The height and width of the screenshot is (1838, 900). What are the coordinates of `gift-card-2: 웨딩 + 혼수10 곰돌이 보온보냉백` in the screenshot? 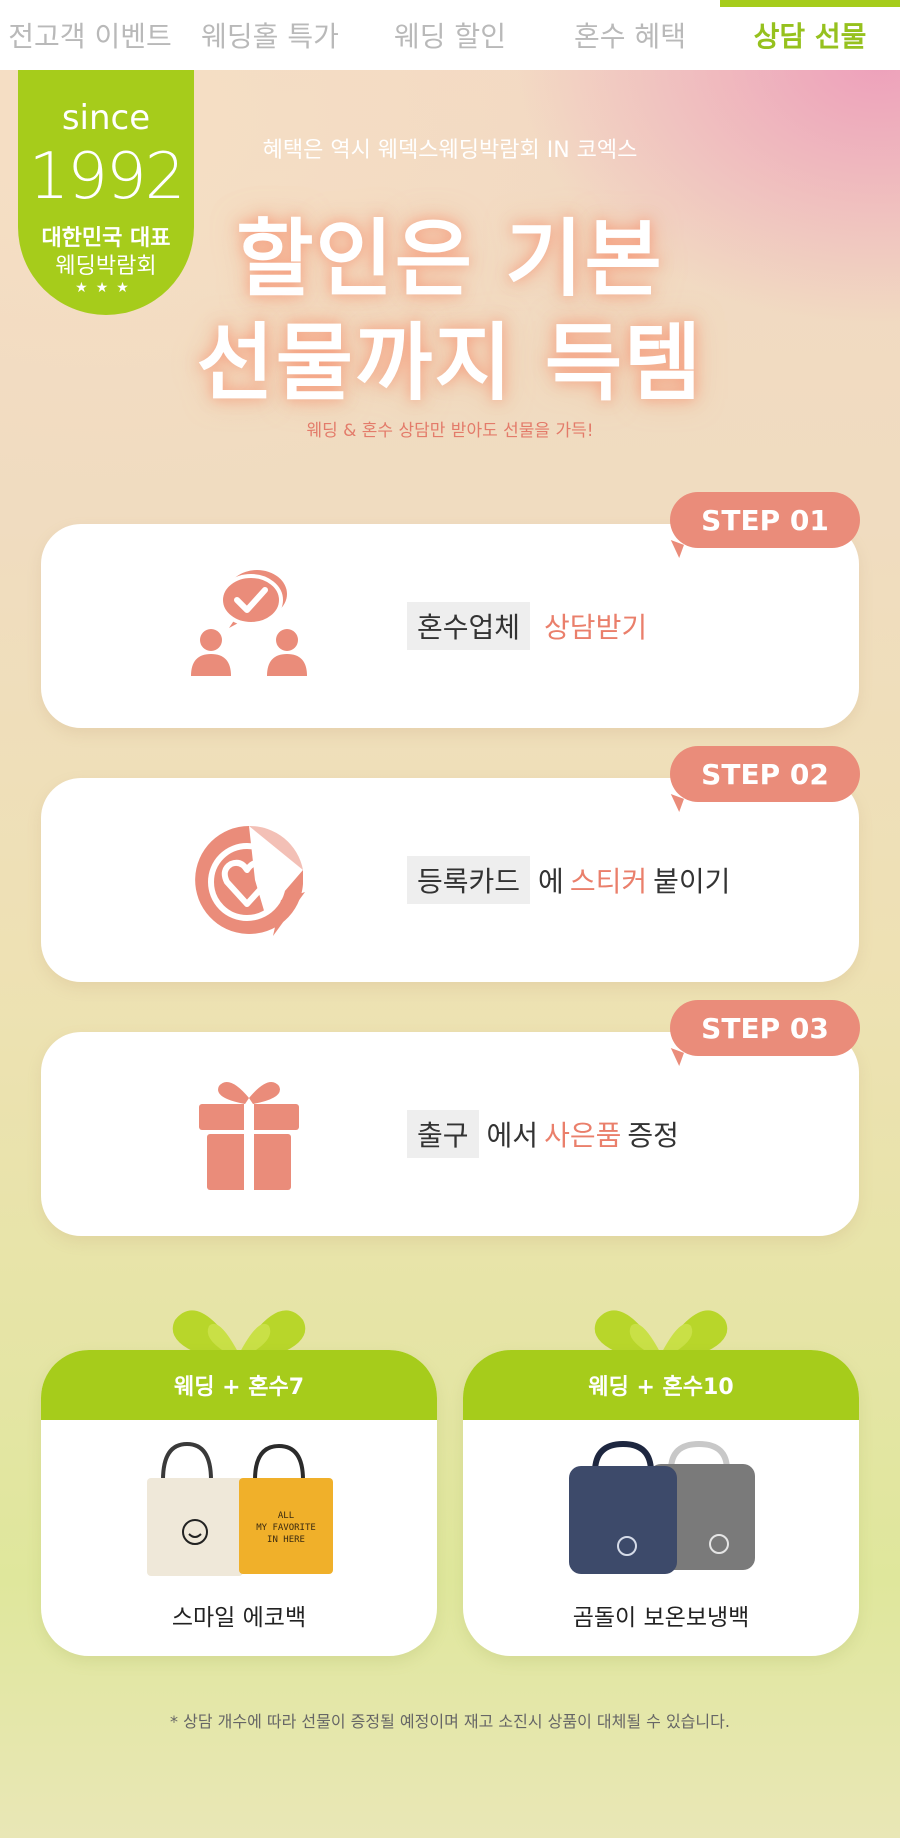 It's located at (661, 1476).